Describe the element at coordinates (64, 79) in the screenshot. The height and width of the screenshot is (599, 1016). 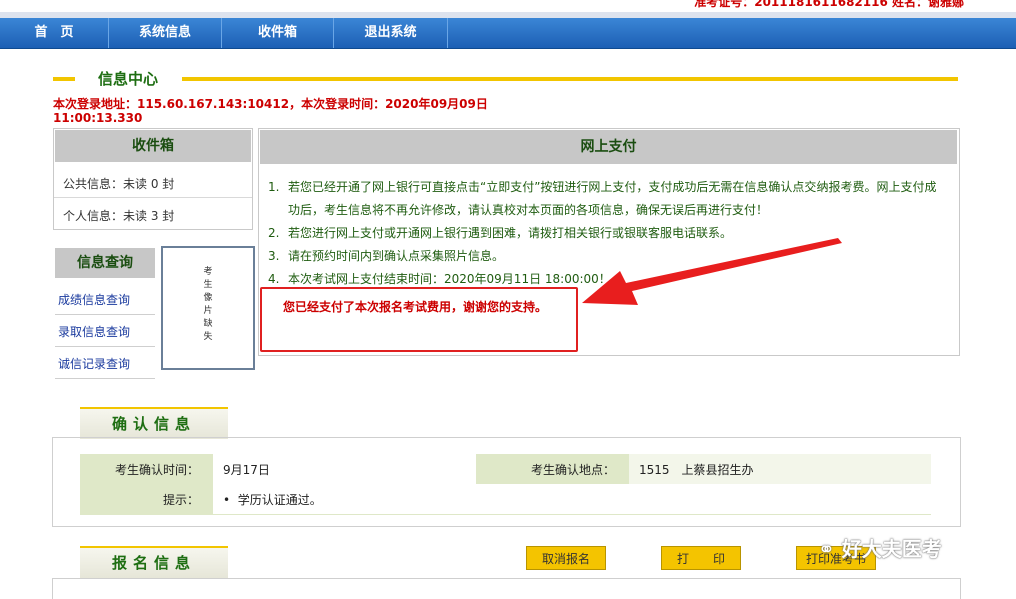
I see `title-rule-left` at that location.